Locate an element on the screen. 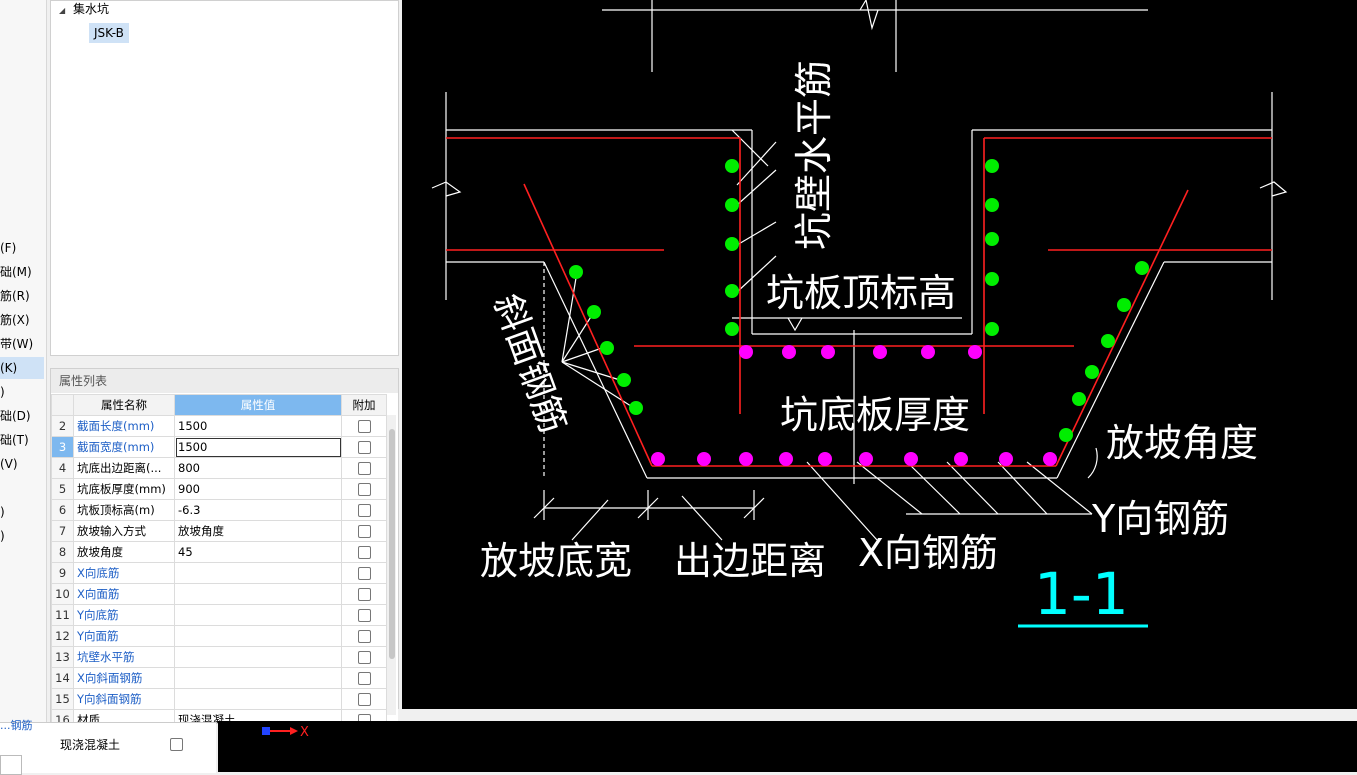  property-row: 4 坑底出边距离(... 800 is located at coordinates (219, 468).